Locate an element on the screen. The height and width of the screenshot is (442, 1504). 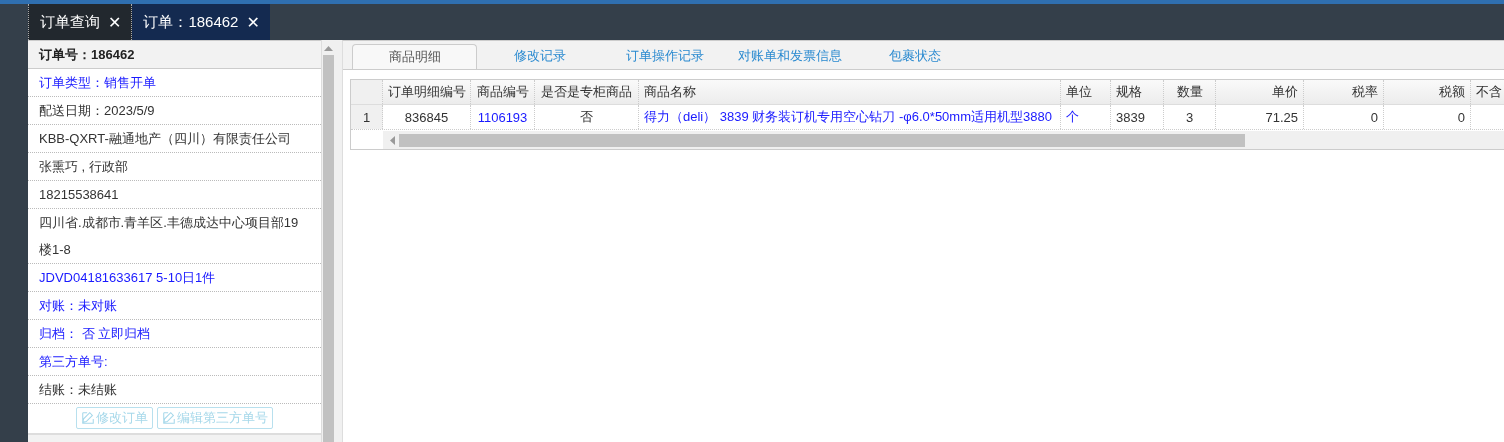
order-number-heading: 订单号：186462 is located at coordinates (174, 55).